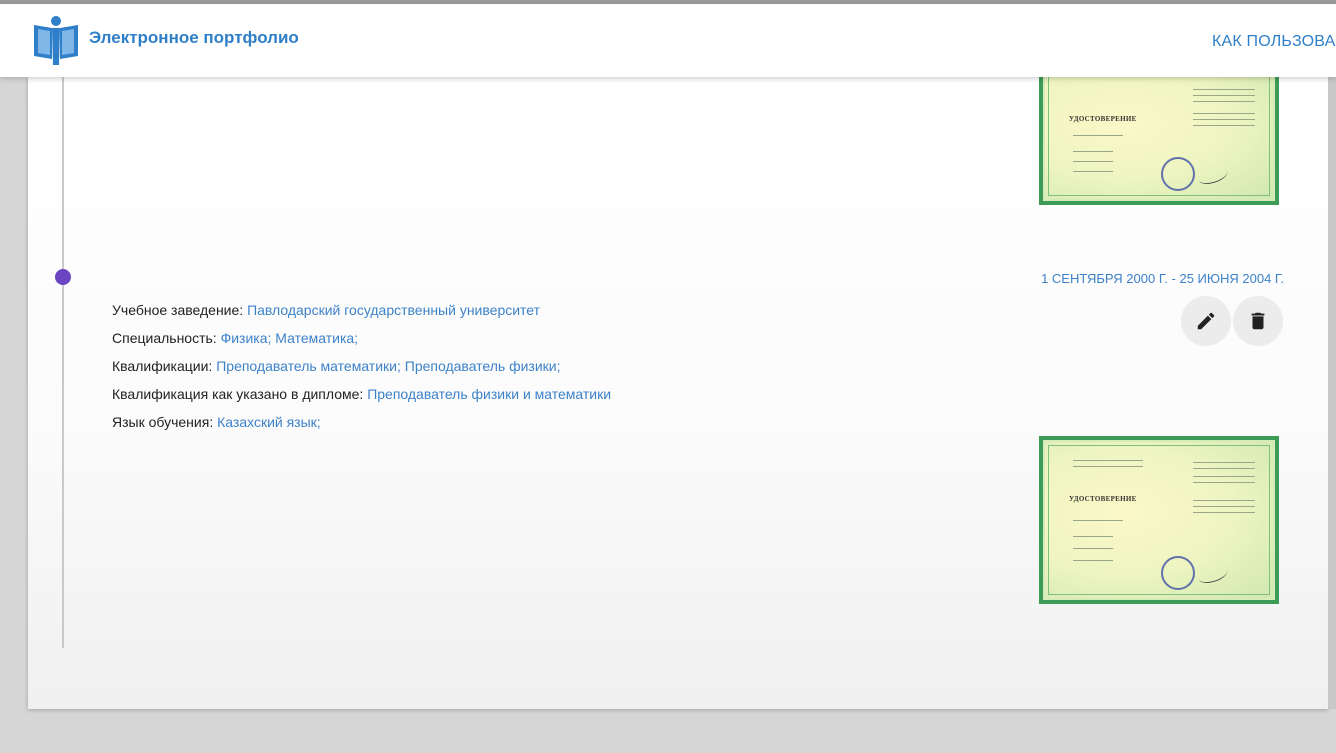  Describe the element at coordinates (361, 340) in the screenshot. I see `field-specialty: Специальность: Физика; Математика;` at that location.